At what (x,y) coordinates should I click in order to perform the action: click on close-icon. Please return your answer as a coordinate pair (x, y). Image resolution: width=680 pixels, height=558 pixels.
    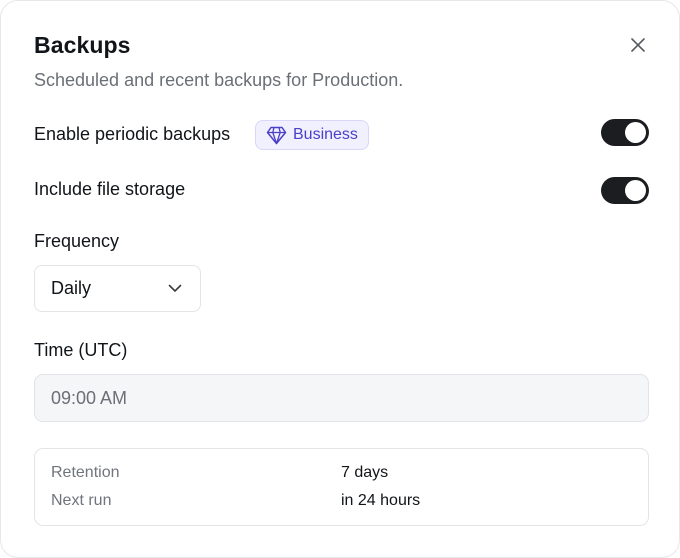
    Looking at the image, I should click on (638, 45).